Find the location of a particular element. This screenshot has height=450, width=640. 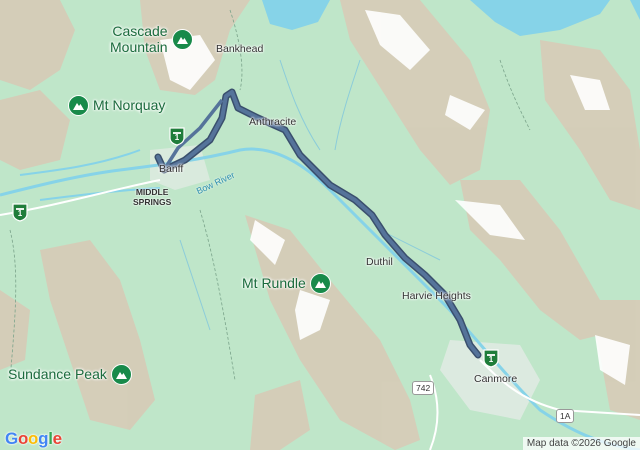

place-label-line: MIDDLE is located at coordinates (152, 192).